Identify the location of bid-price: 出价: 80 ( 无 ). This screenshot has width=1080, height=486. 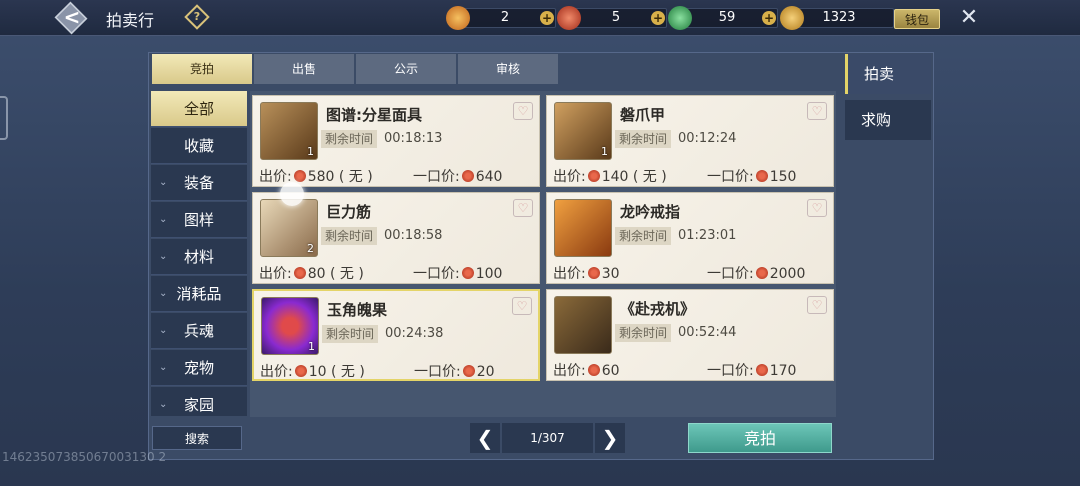
(311, 273).